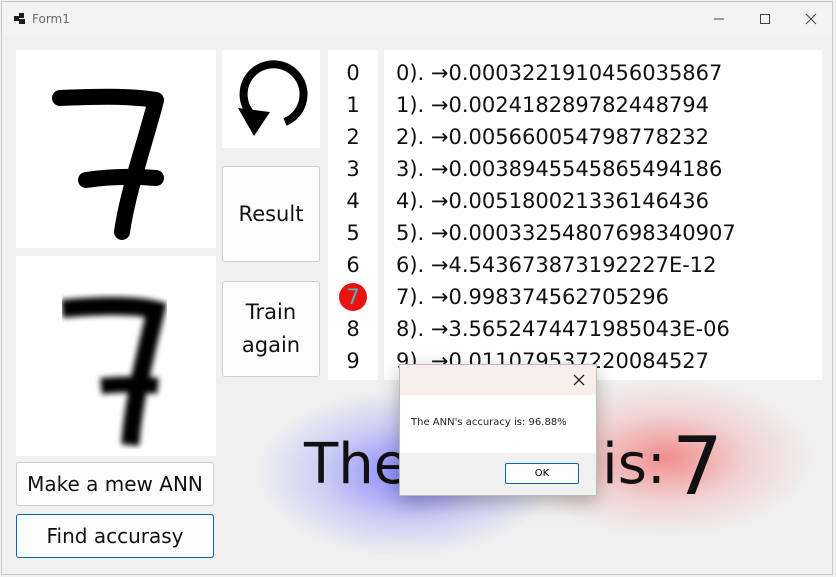 The width and height of the screenshot is (836, 577). Describe the element at coordinates (108, 164) in the screenshot. I see `drawn-digit-image` at that location.